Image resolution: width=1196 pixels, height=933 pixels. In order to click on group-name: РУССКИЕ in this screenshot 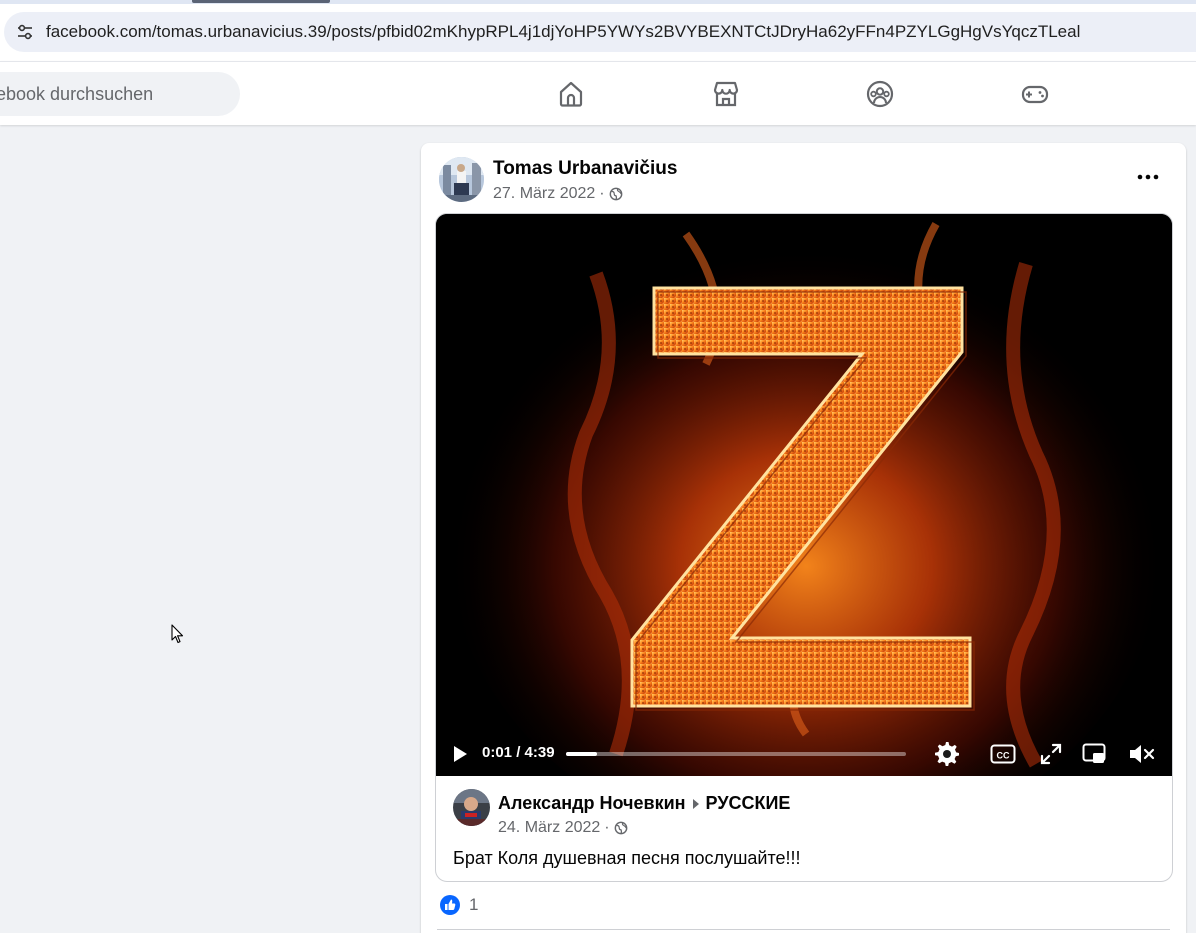, I will do `click(748, 803)`.